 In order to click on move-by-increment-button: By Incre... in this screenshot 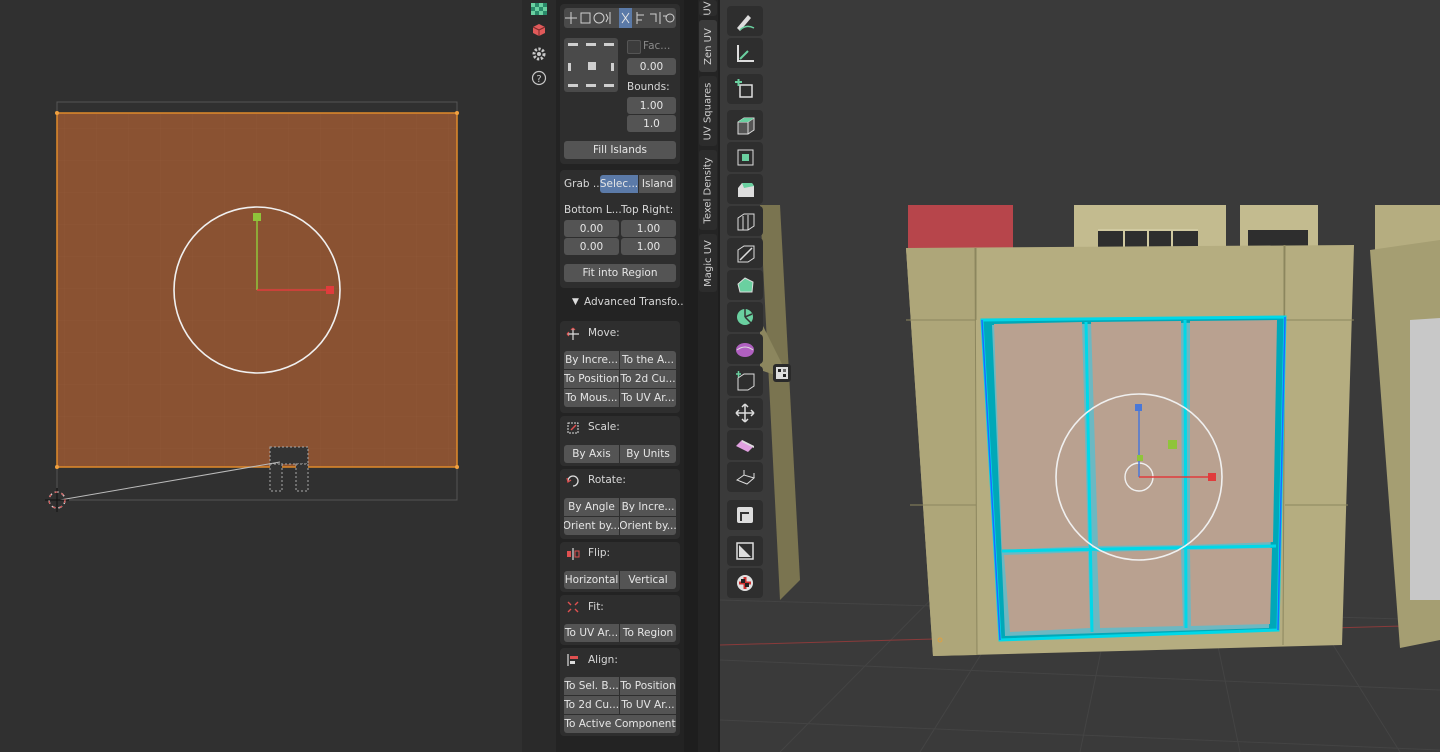, I will do `click(591, 360)`.